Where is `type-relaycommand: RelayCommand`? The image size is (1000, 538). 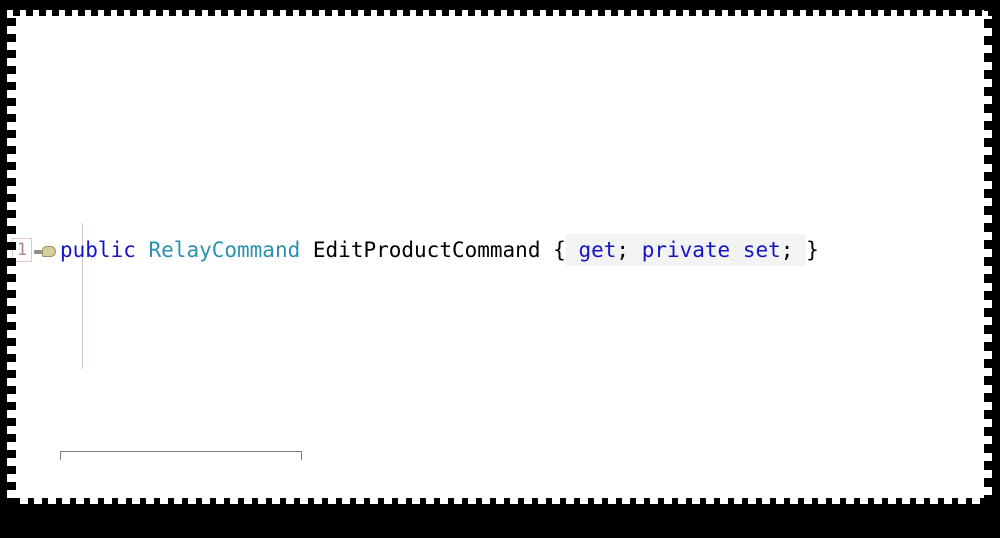 type-relaycommand: RelayCommand is located at coordinates (224, 250).